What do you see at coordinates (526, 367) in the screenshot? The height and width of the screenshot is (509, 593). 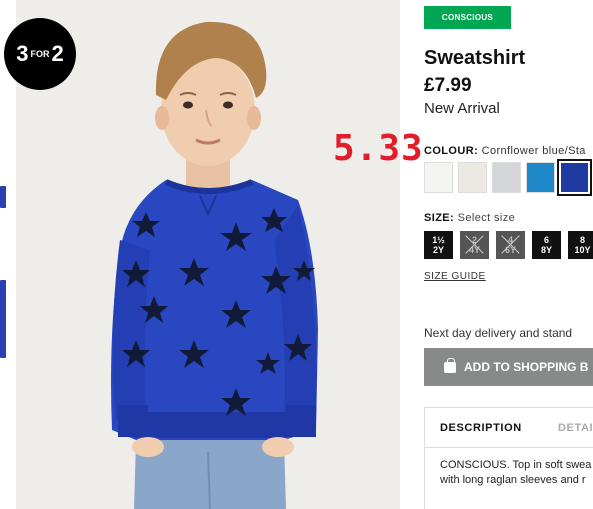 I see `add-to-bag-label: ADD TO SHOPPING B` at bounding box center [526, 367].